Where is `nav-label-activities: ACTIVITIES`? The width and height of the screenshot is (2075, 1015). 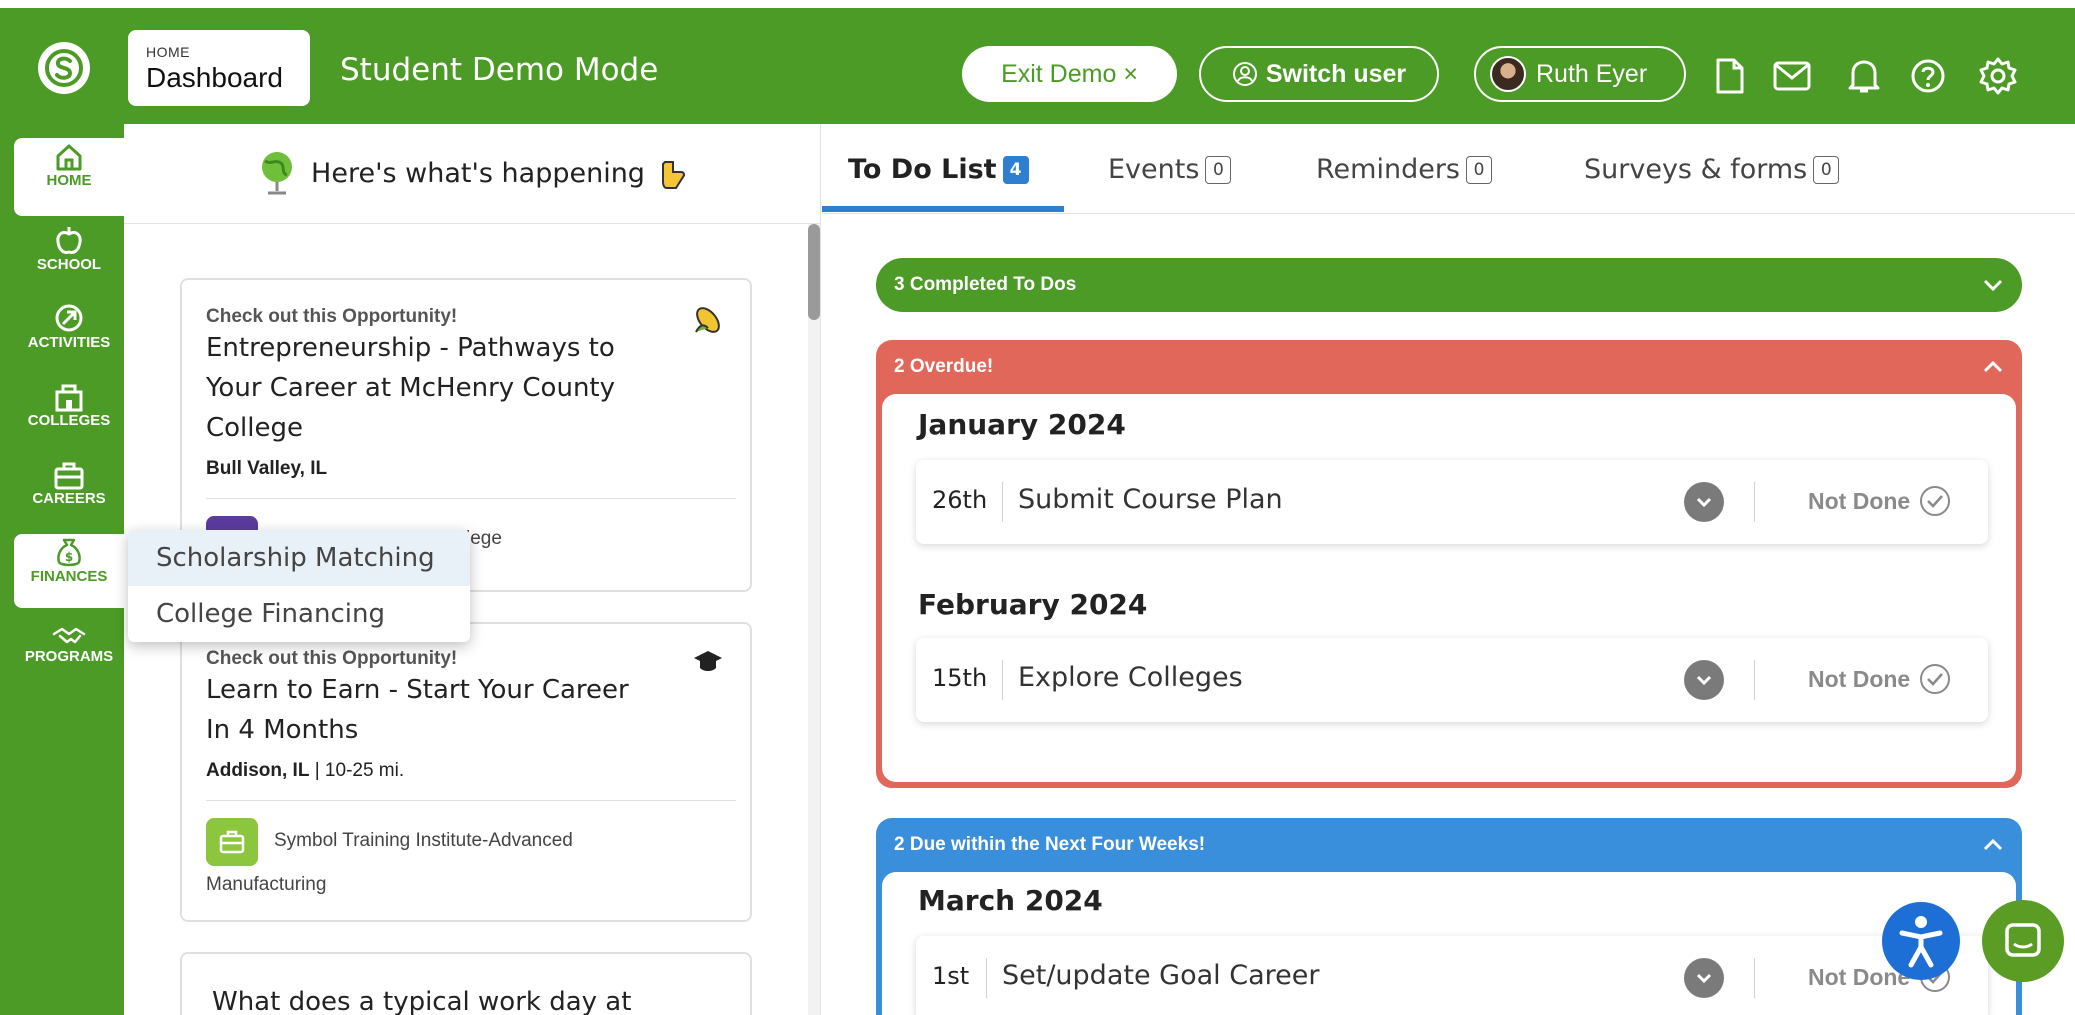 nav-label-activities: ACTIVITIES is located at coordinates (69, 342).